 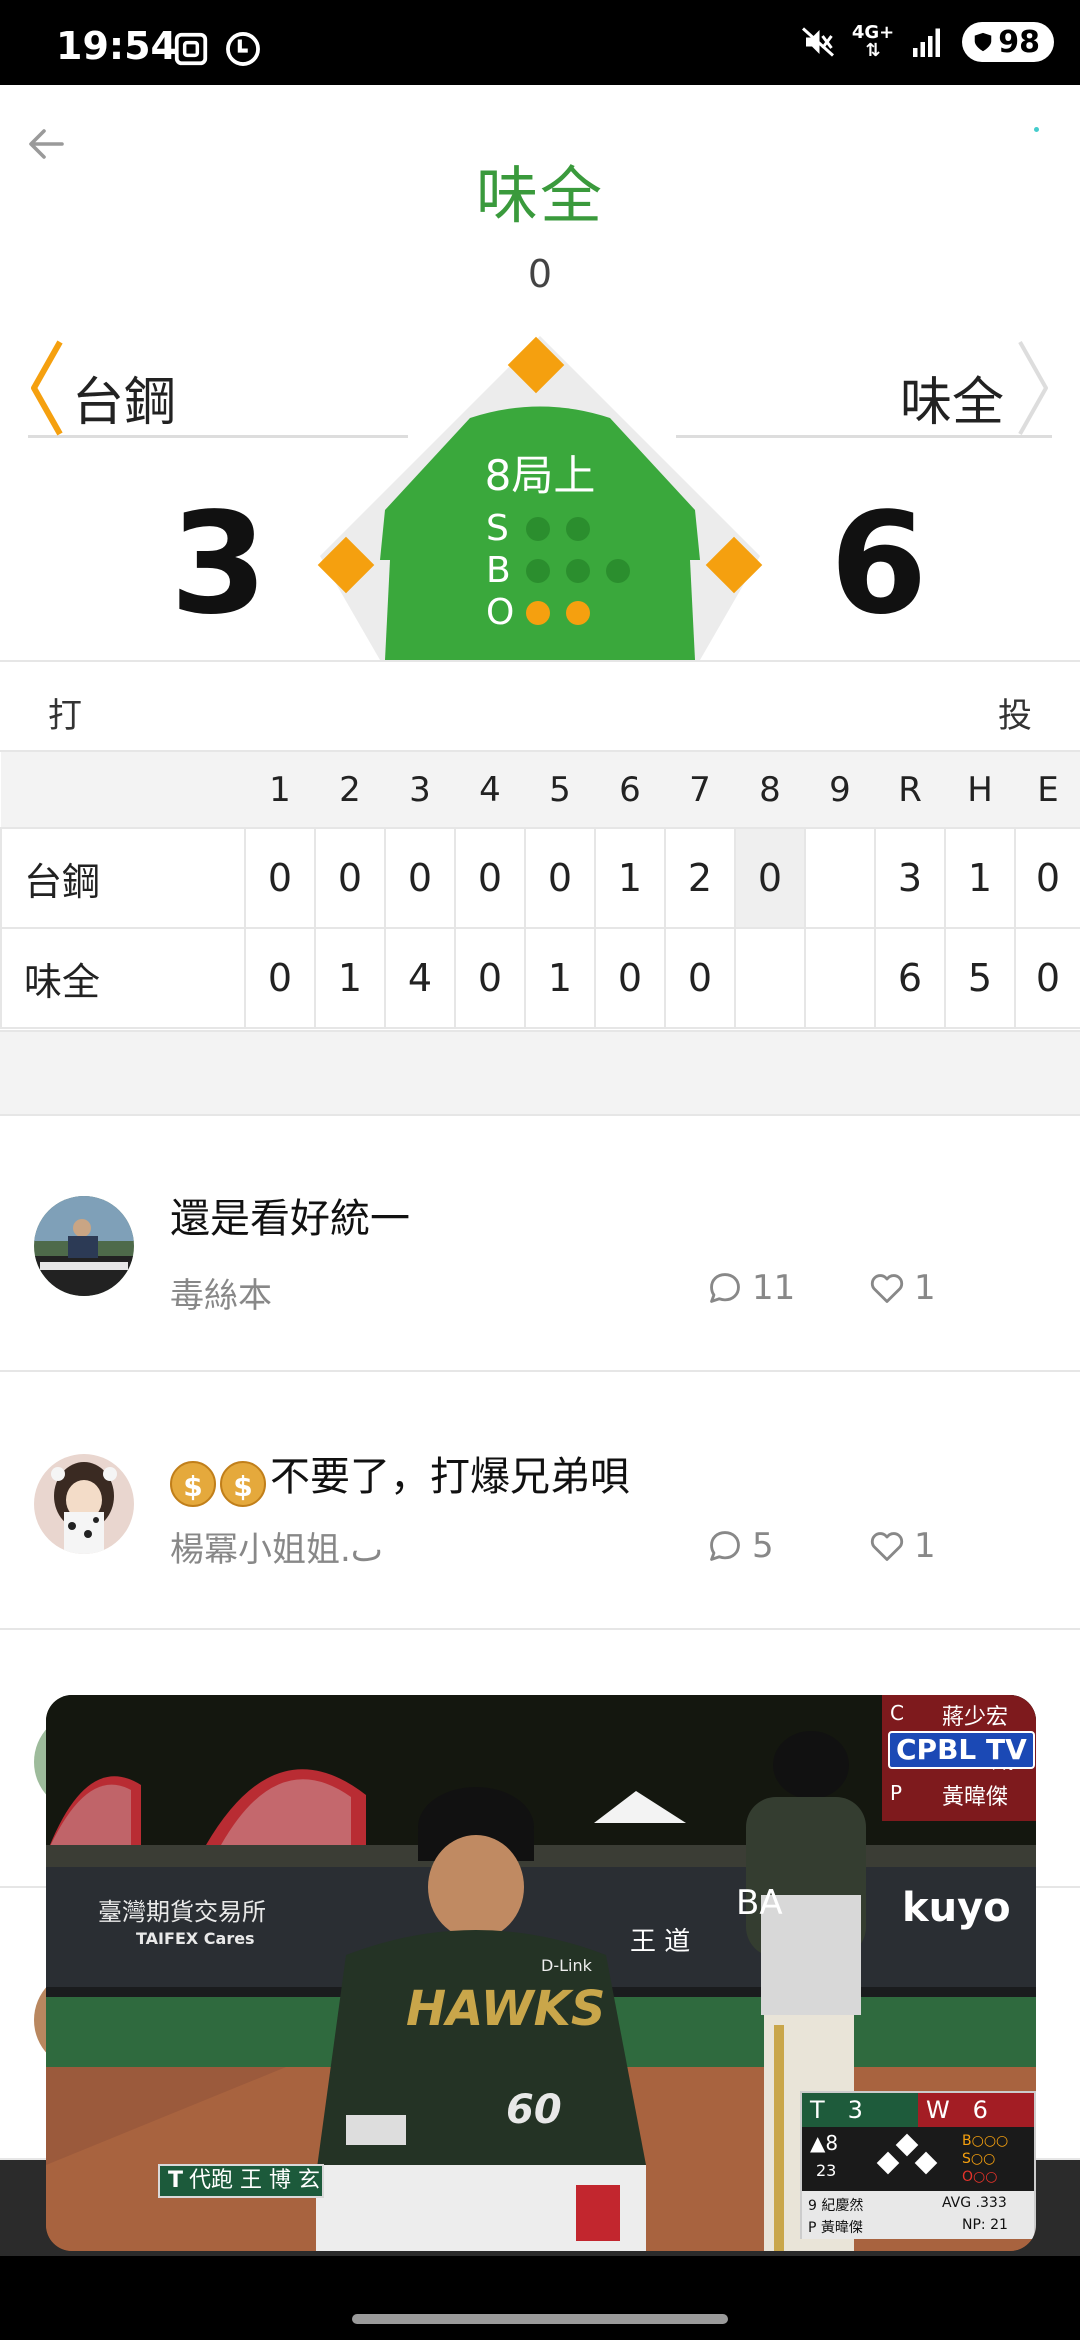 I want to click on out-label: O, so click(x=500, y=612).